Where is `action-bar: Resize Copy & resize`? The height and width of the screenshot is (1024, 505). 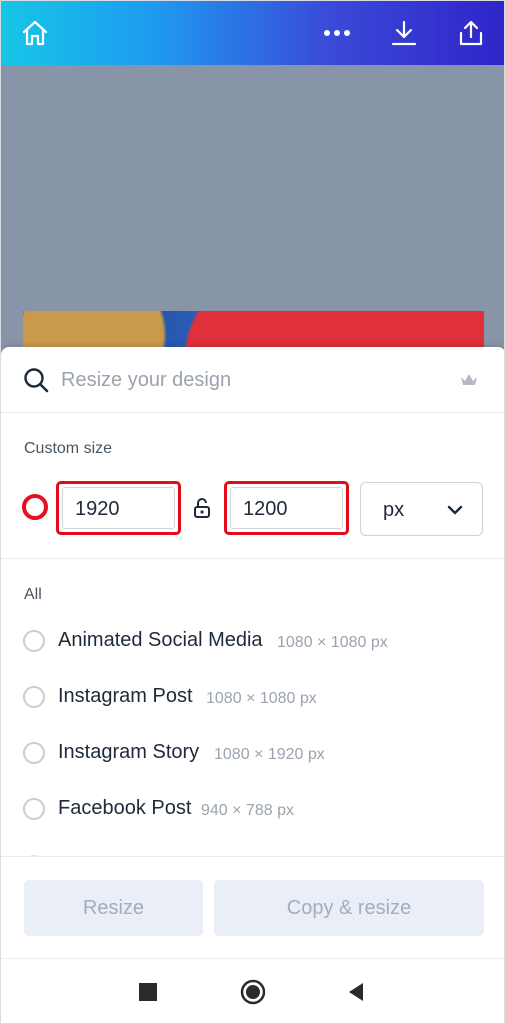 action-bar: Resize Copy & resize is located at coordinates (252, 907).